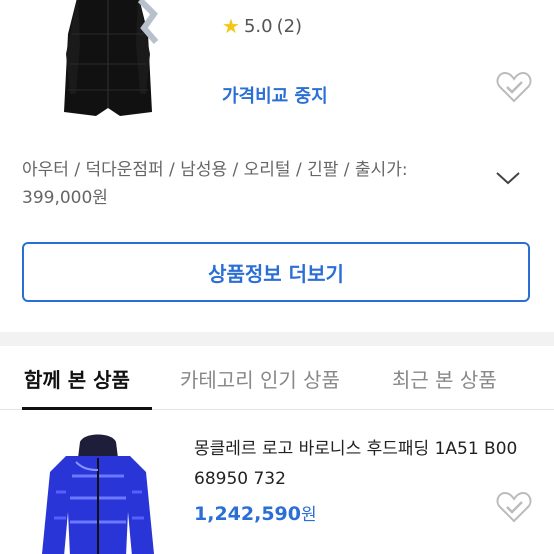 The image size is (554, 554). Describe the element at coordinates (364, 464) in the screenshot. I see `item-name: 몽클레르 로고 바로니스 후드패딩 1A51 B00 68950 732` at that location.